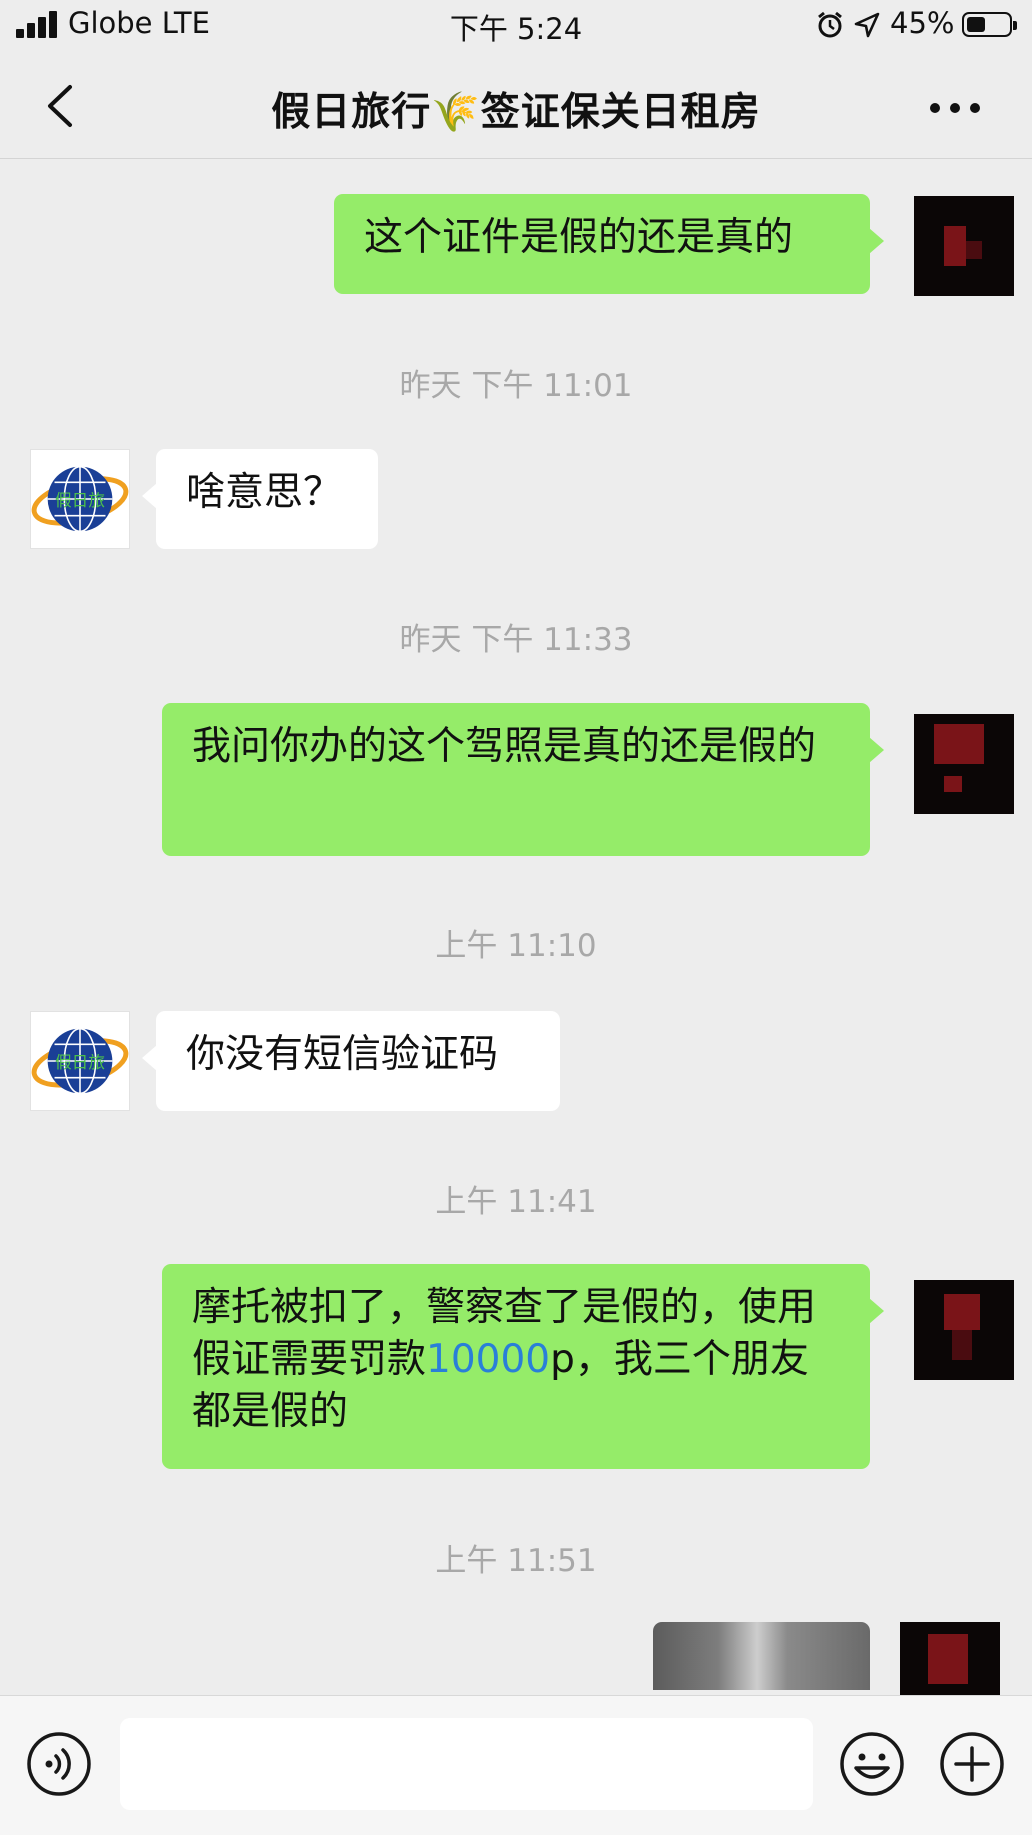 Image resolution: width=1032 pixels, height=1835 pixels. Describe the element at coordinates (830, 24) in the screenshot. I see `alarm-icon` at that location.